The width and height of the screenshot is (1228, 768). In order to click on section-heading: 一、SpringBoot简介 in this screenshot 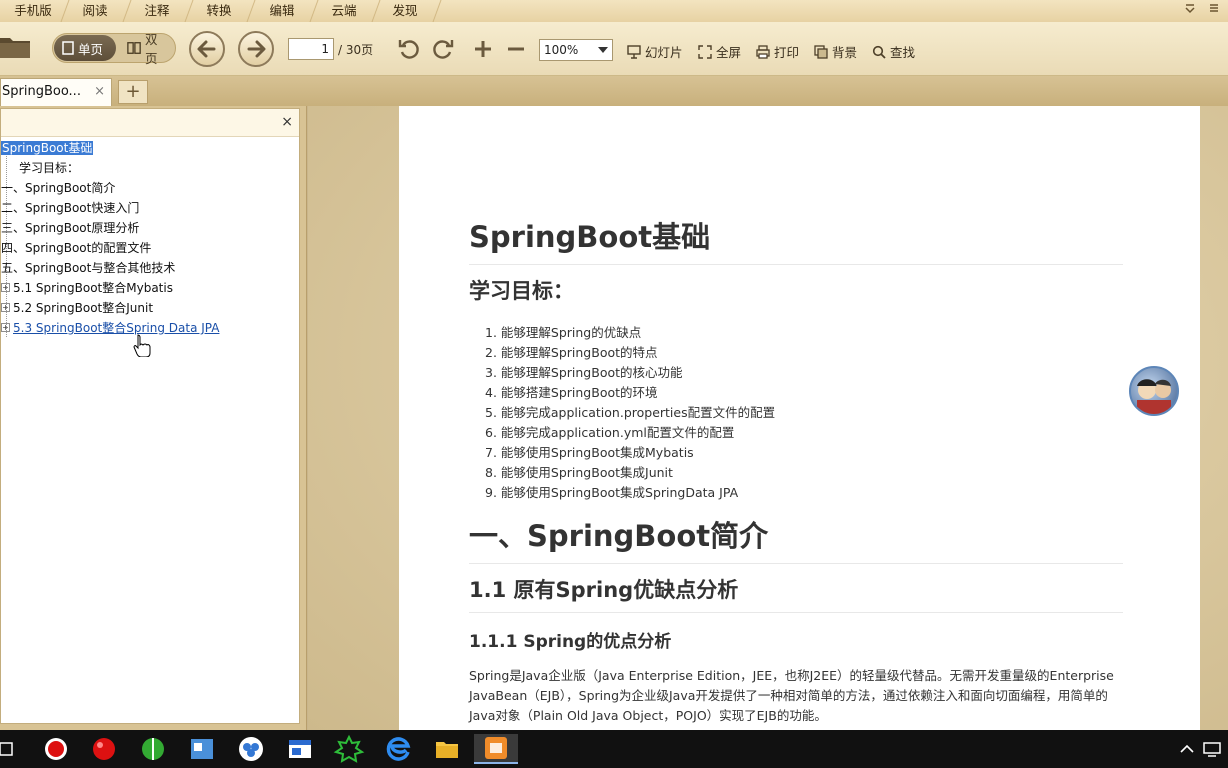, I will do `click(796, 538)`.